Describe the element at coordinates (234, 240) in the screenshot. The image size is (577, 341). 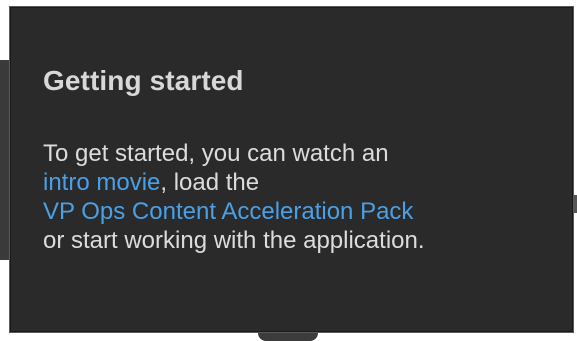
I see `message-line-4: or start working with the application.` at that location.